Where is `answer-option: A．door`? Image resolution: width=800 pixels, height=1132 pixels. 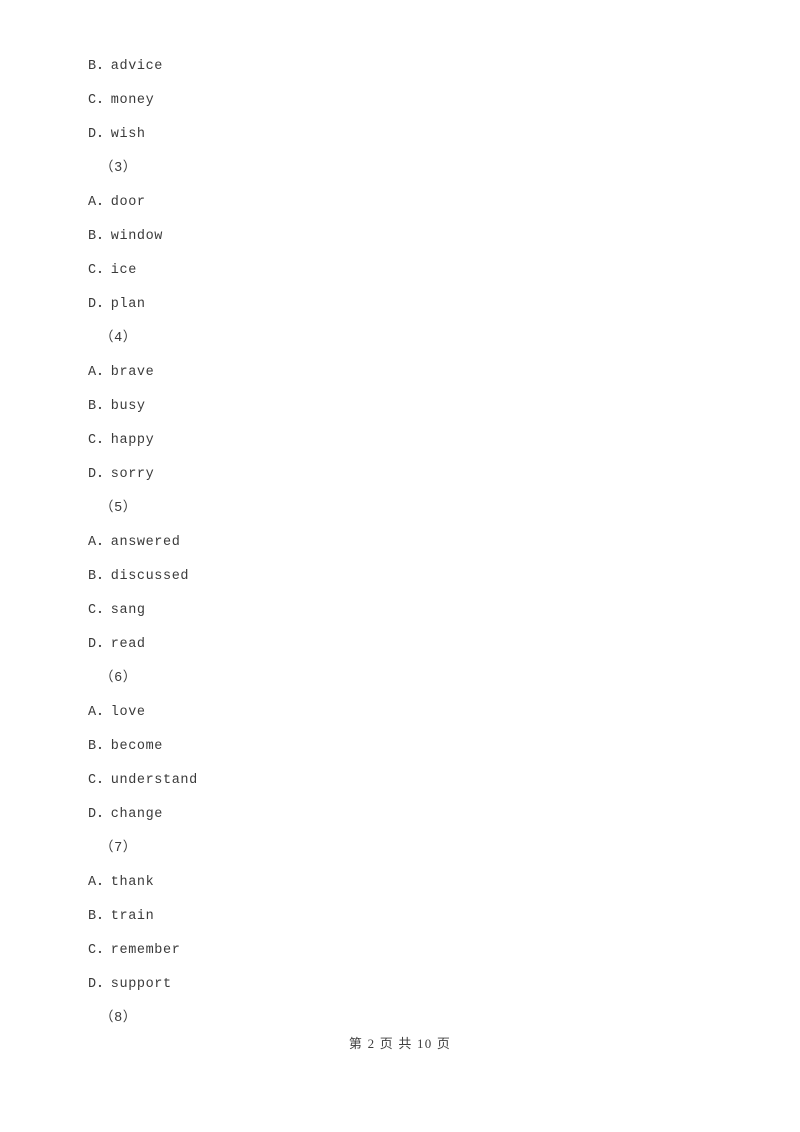
answer-option: A．door is located at coordinates (117, 202).